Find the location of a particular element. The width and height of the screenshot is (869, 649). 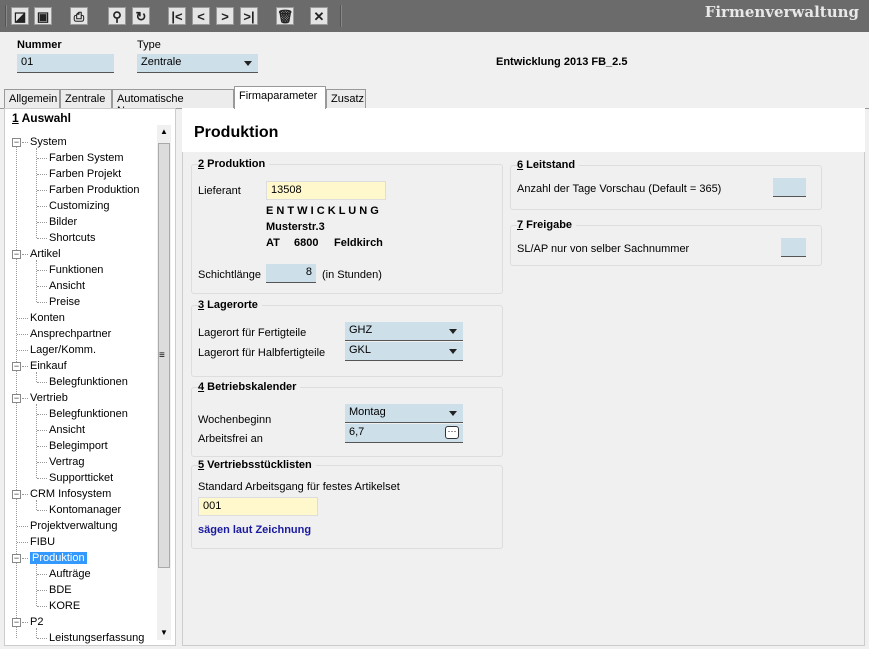

tree-item: Shortcuts is located at coordinates (72, 238).